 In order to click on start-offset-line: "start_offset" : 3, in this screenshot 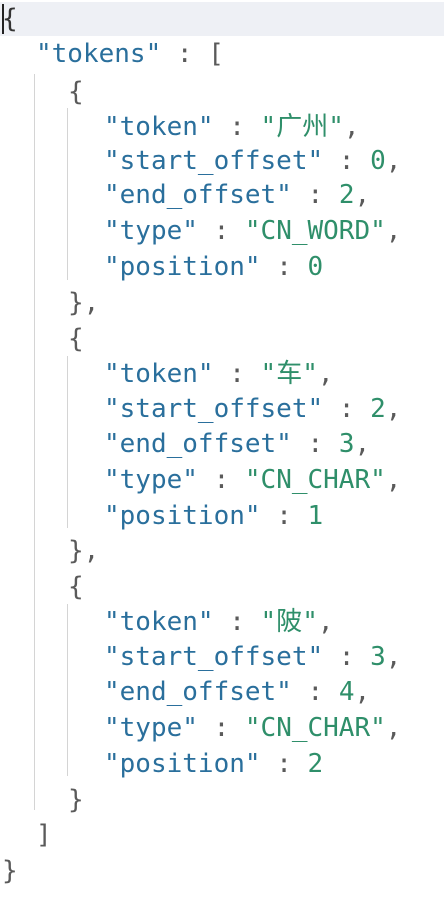, I will do `click(253, 657)`.